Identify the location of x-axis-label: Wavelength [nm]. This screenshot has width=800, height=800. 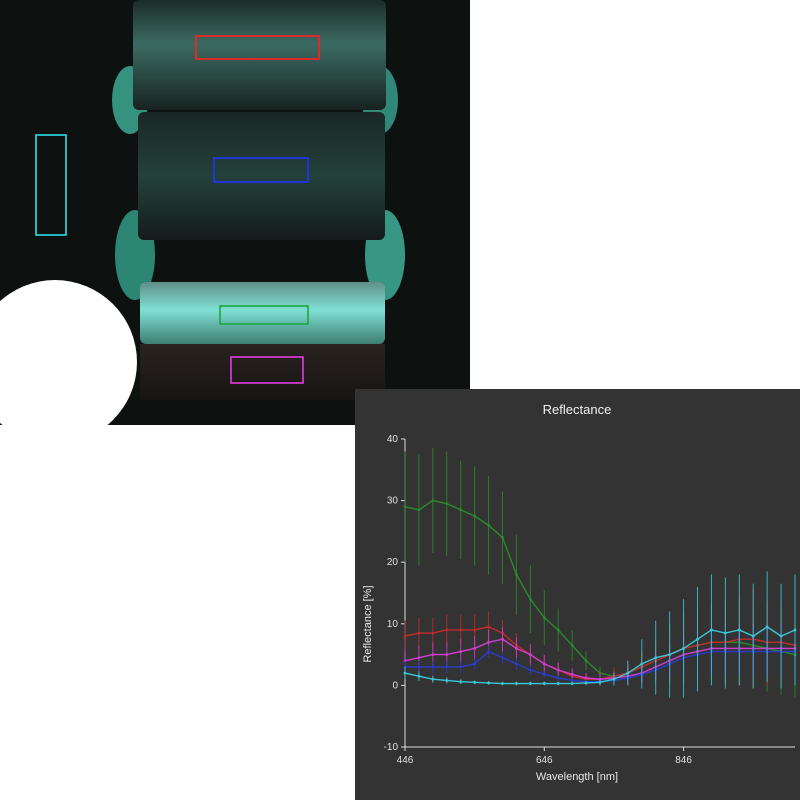
(577, 777).